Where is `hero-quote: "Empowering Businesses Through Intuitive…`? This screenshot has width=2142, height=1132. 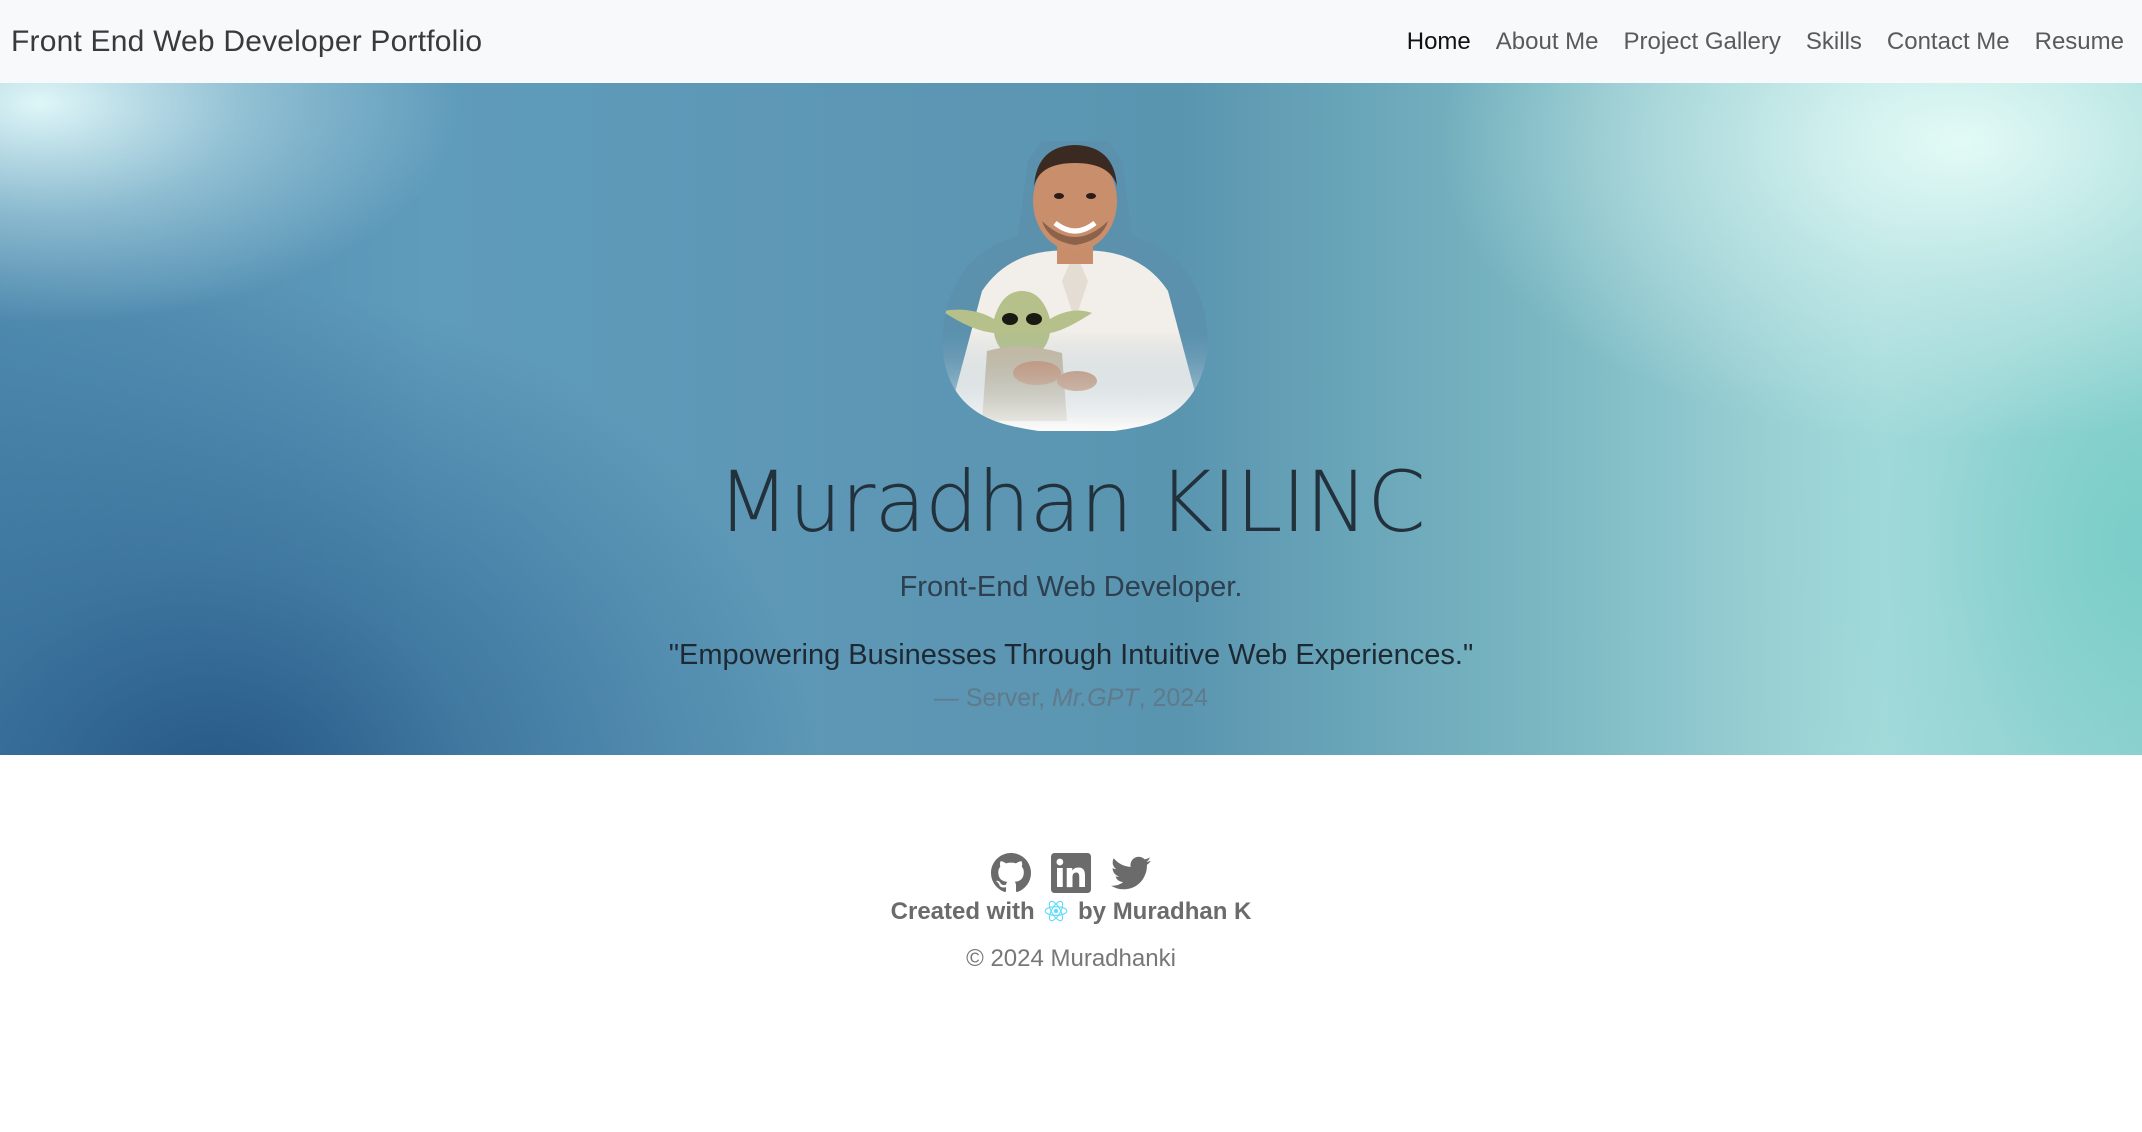
hero-quote: "Empowering Businesses Through Intuitive… is located at coordinates (1071, 655).